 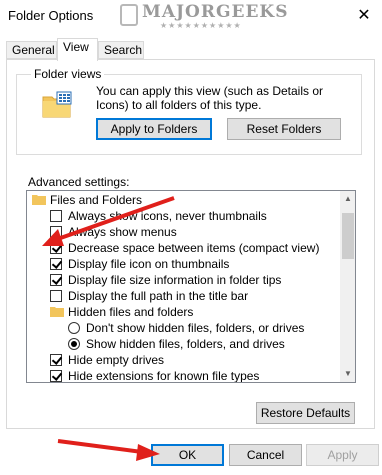 I want to click on close-icon: ✕, so click(x=364, y=15).